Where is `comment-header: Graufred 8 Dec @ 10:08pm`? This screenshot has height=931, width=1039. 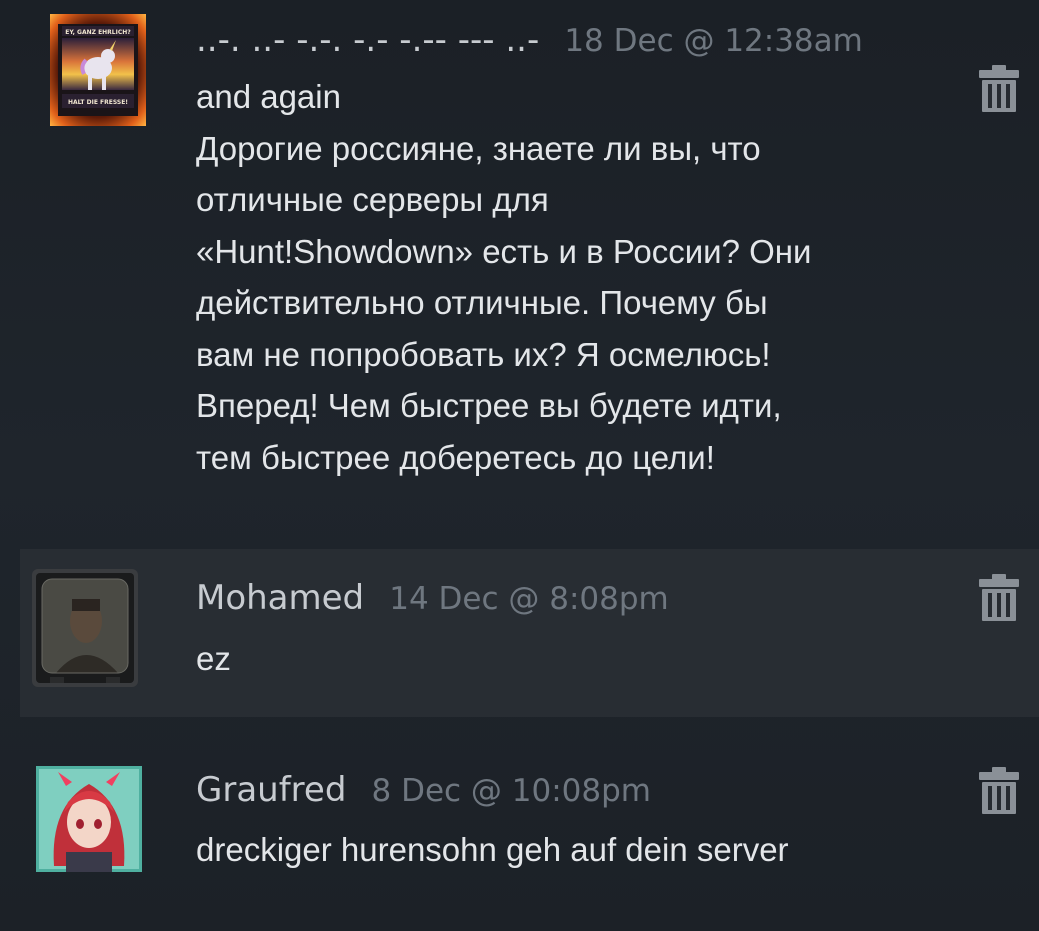 comment-header: Graufred 8 Dec @ 10:08pm is located at coordinates (423, 790).